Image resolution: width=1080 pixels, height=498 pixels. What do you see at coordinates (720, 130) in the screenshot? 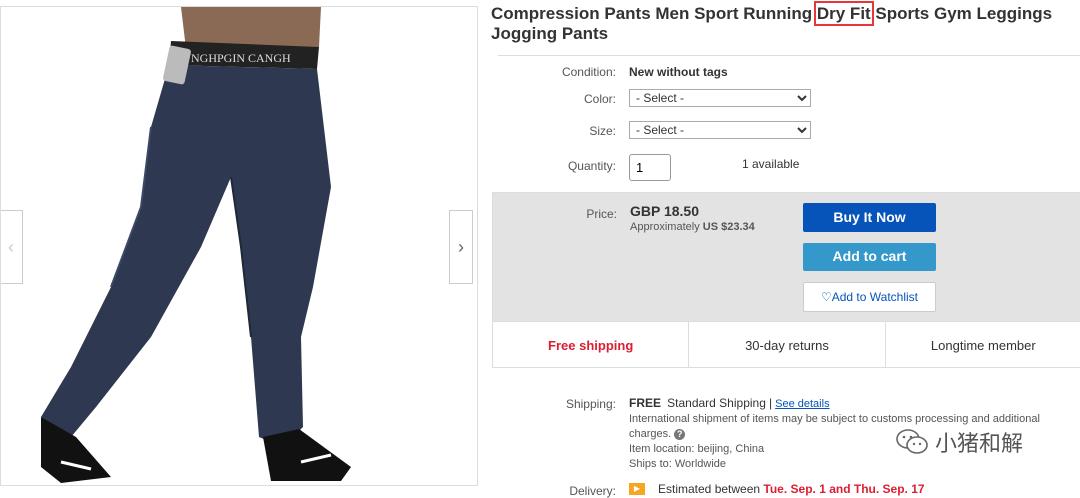
I see `size-select: - Select -` at bounding box center [720, 130].